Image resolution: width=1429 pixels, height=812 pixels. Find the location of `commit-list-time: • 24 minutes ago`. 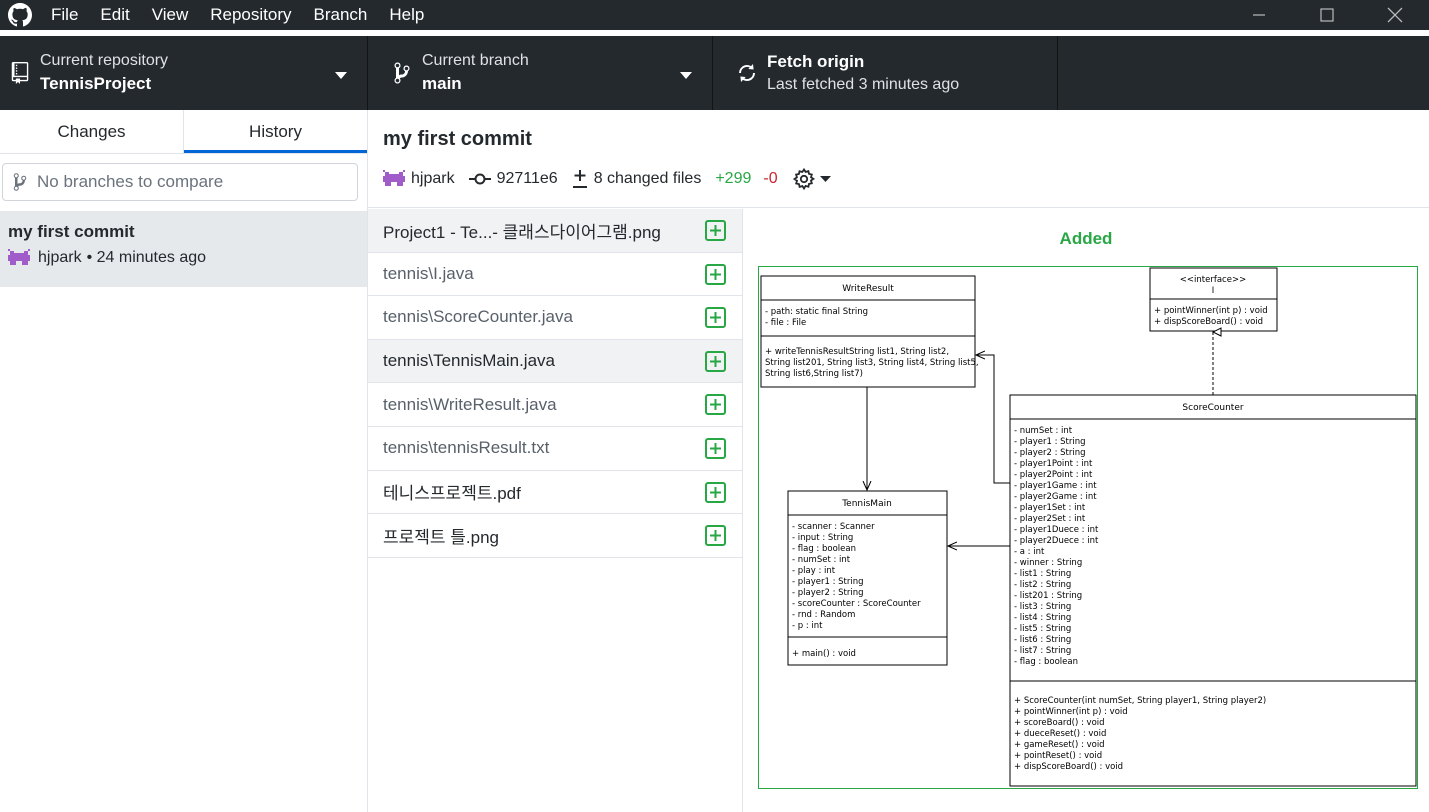

commit-list-time: • 24 minutes ago is located at coordinates (146, 257).